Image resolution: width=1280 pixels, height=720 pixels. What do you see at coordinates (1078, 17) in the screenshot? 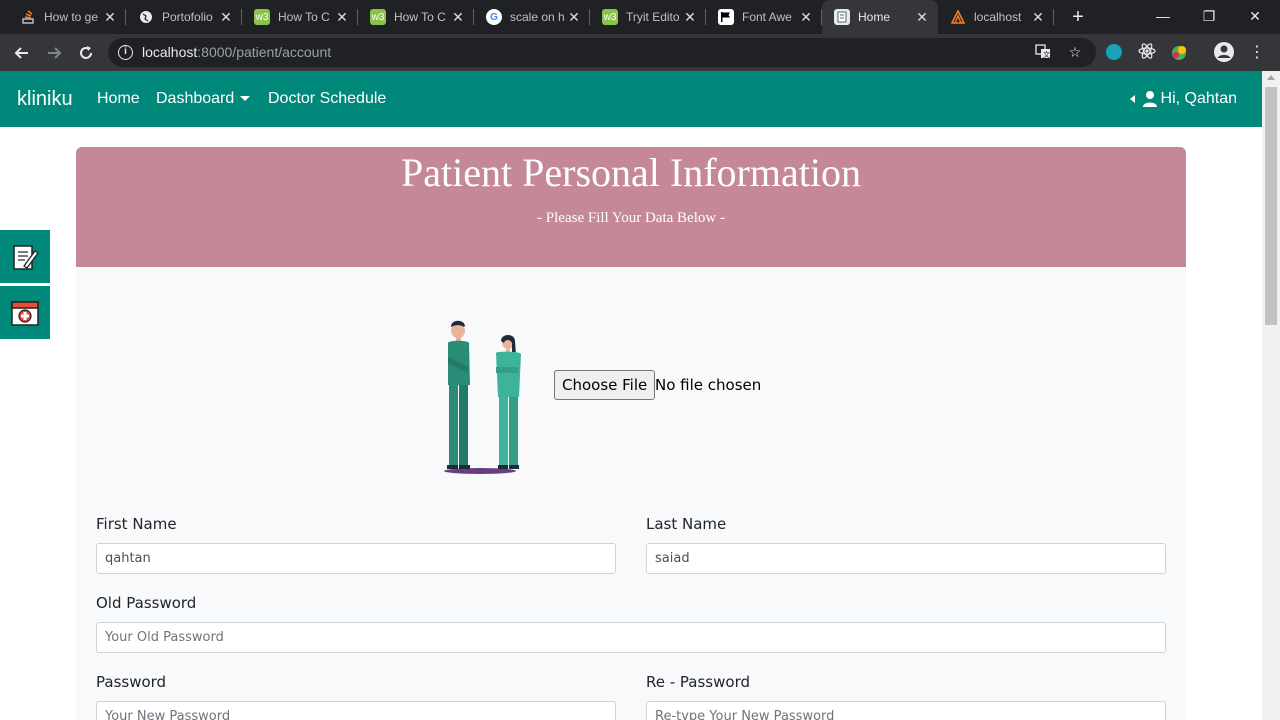
I see `new-tab-button: +` at bounding box center [1078, 17].